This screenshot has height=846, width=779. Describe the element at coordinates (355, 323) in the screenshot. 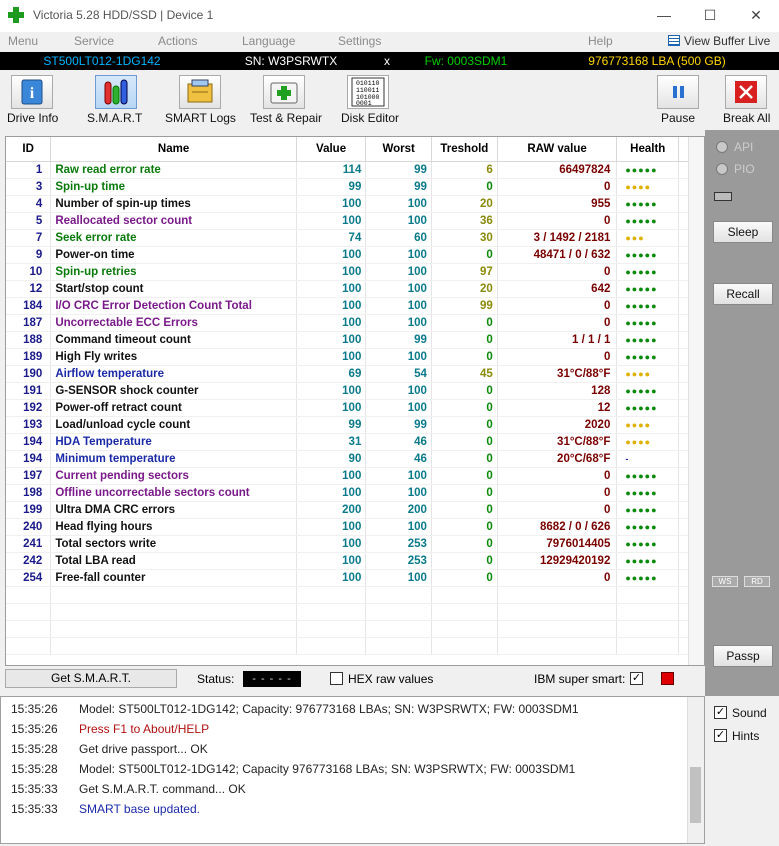

I see `table-row: 187 Uncorrectable ECC Errors 100 100 0 0 ●●●●●` at that location.